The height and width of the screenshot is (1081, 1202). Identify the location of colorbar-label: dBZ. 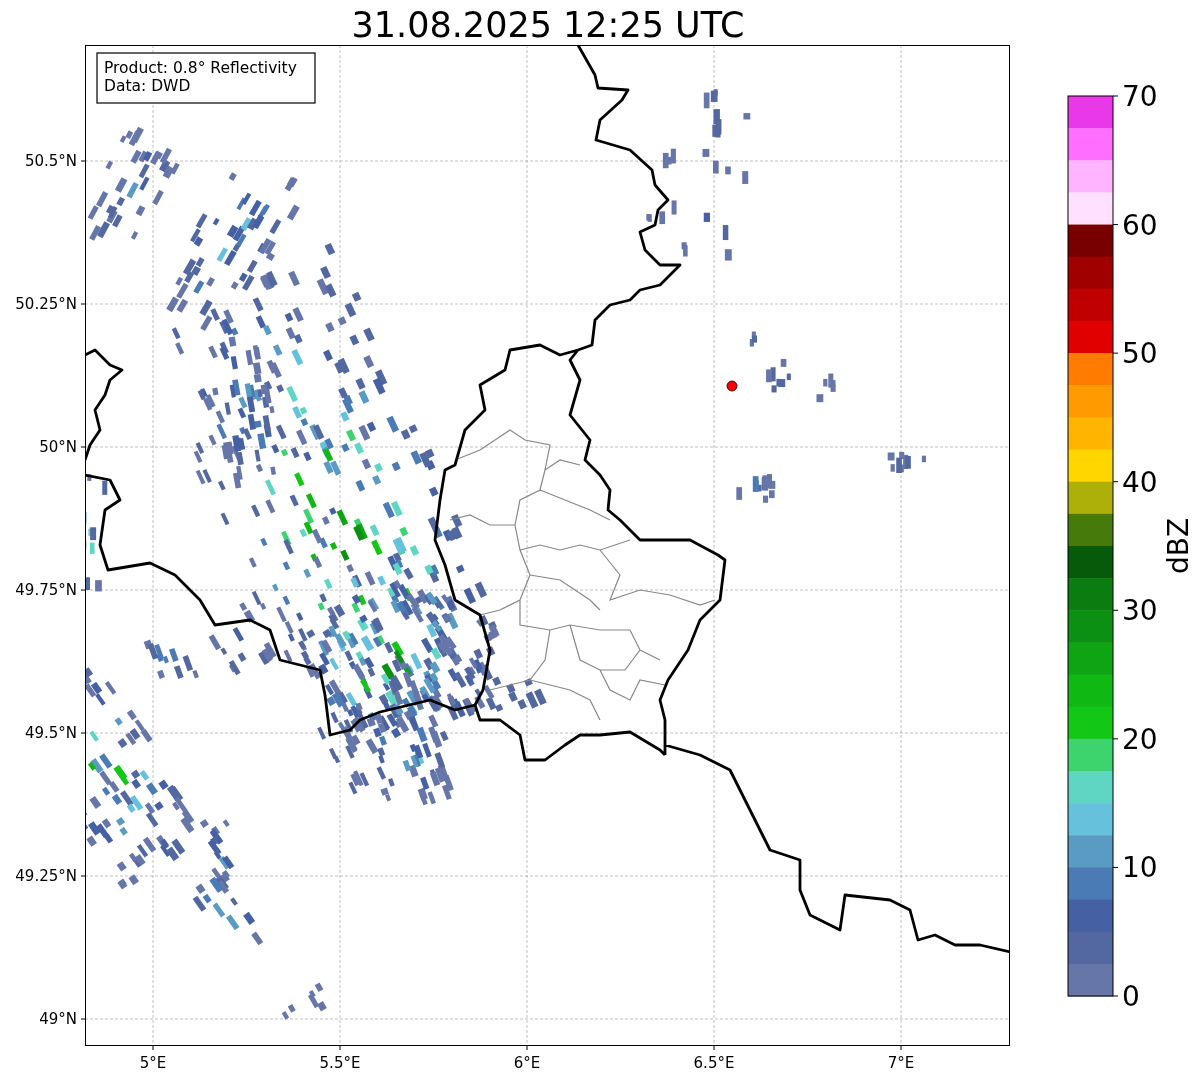
(1178, 546).